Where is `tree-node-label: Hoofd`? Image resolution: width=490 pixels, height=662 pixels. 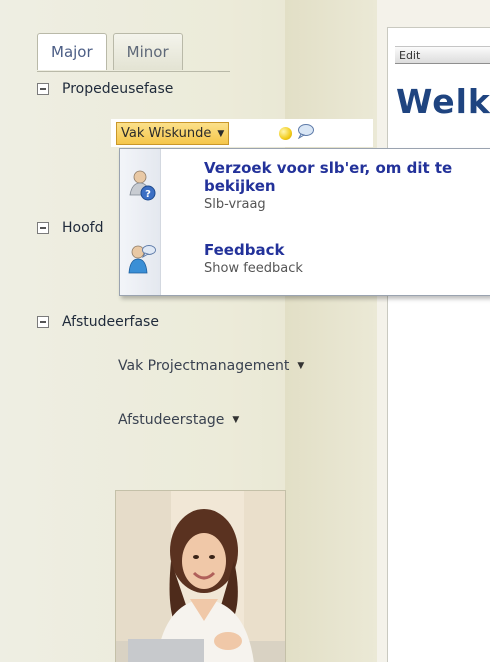 tree-node-label: Hoofd is located at coordinates (83, 228).